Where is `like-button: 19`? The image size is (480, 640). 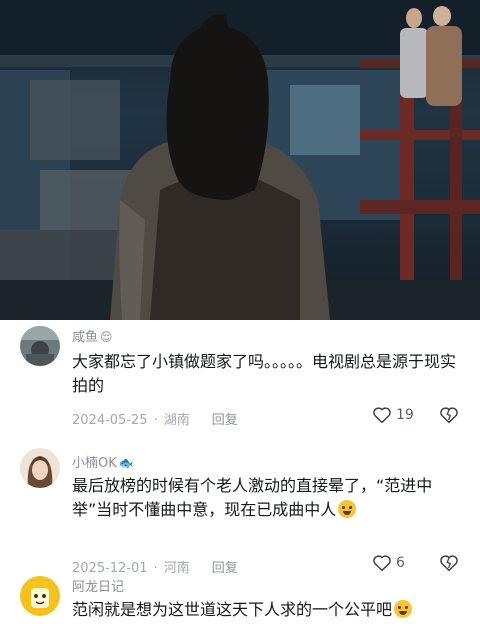 like-button: 19 is located at coordinates (393, 415).